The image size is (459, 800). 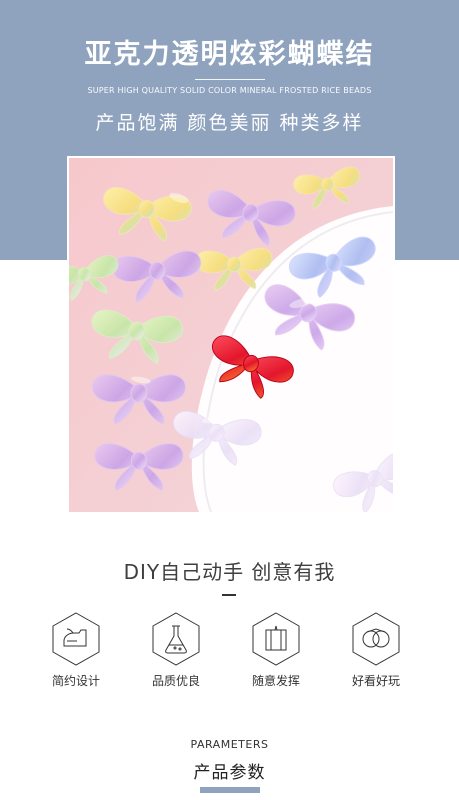 I want to click on feature-label: 简约设计, so click(x=75, y=681).